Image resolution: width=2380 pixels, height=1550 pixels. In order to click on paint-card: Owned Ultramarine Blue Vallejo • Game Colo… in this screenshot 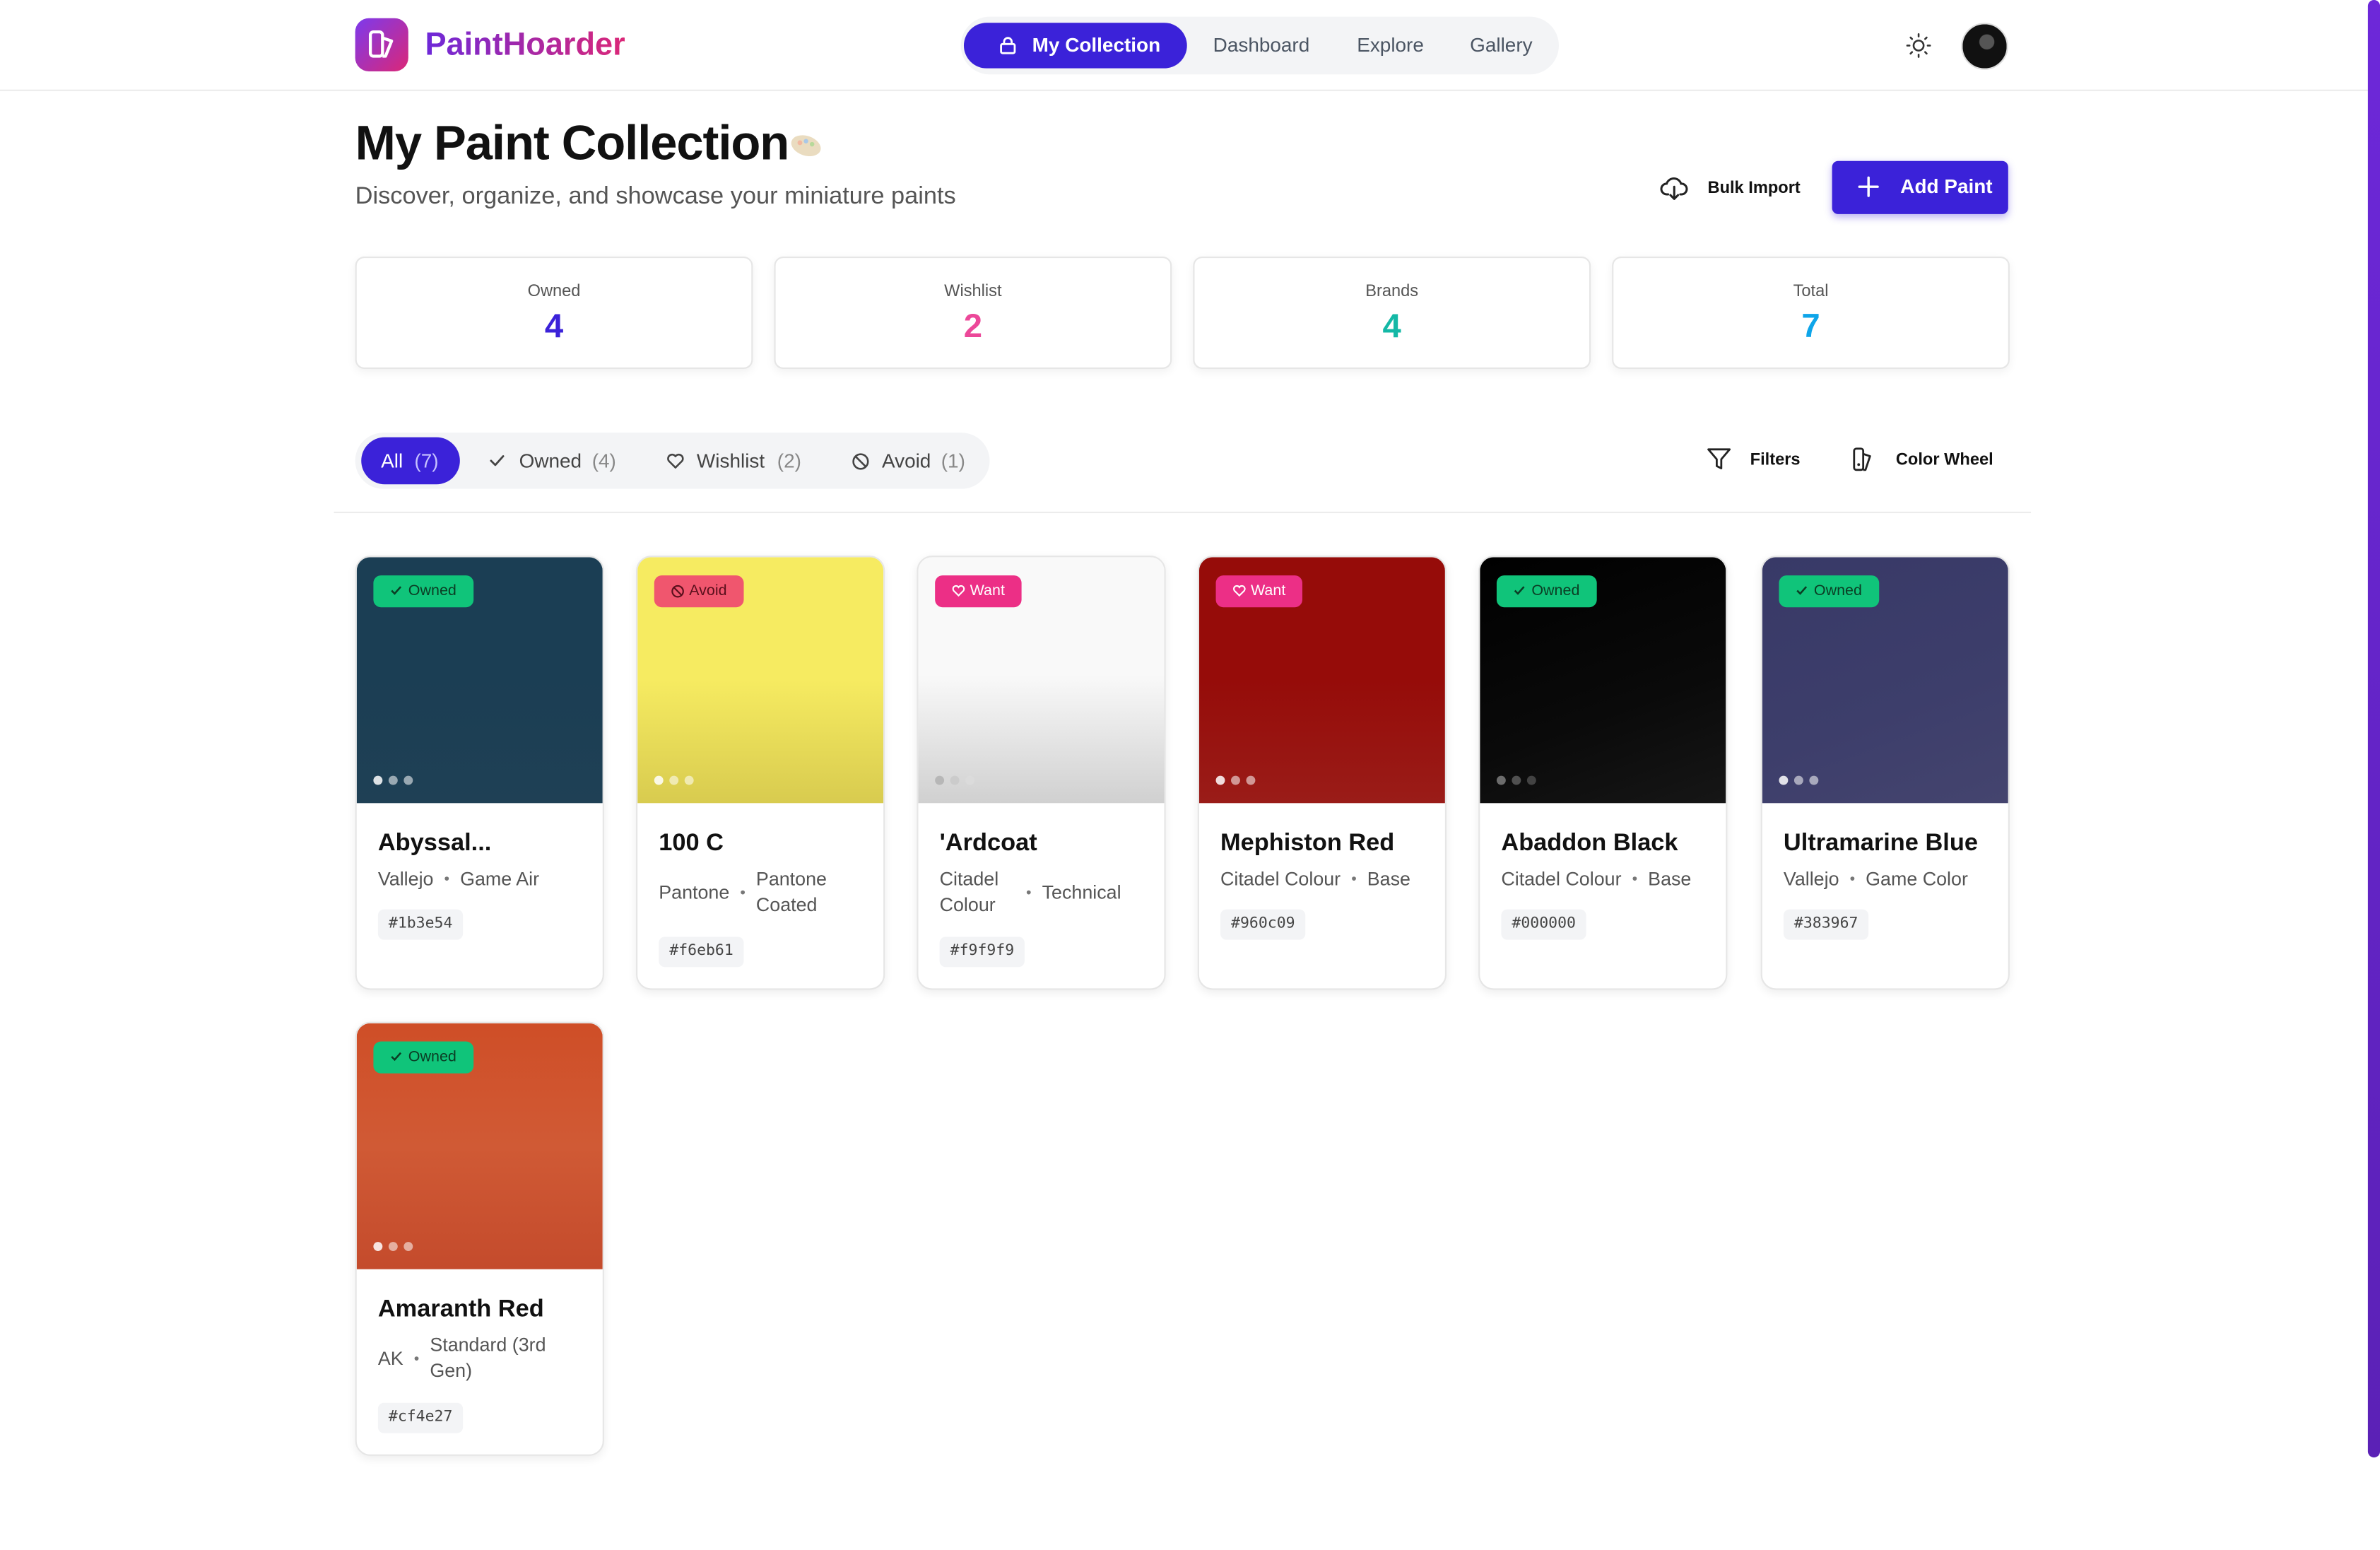, I will do `click(1885, 773)`.